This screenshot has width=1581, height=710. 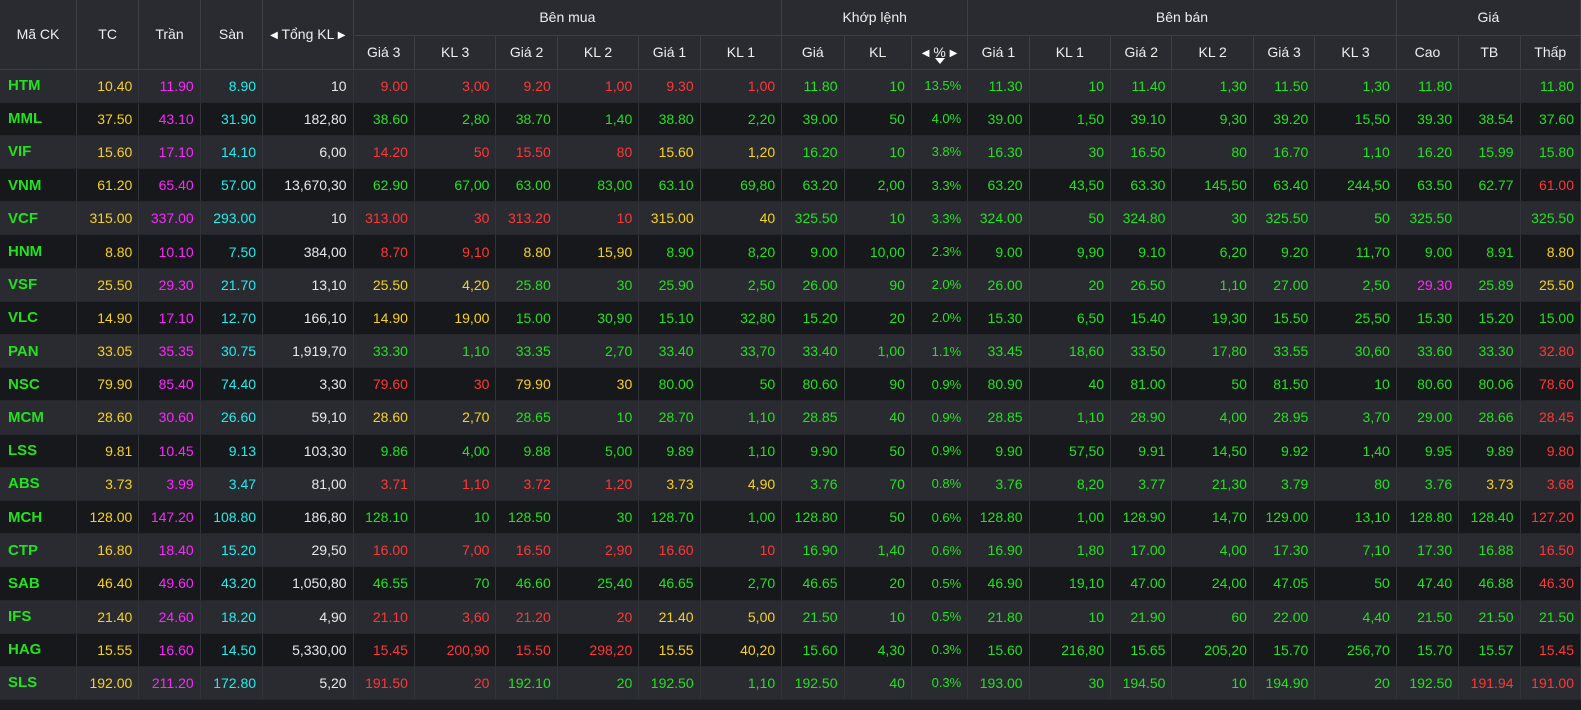 I want to click on col-match-volume: KL, so click(x=878, y=52).